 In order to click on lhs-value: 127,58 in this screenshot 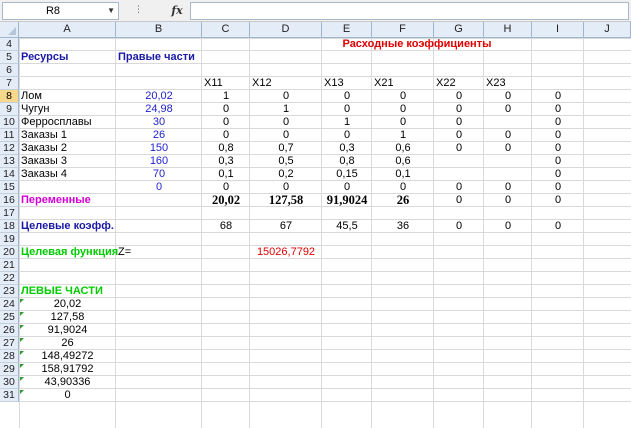, I will do `click(67, 317)`.